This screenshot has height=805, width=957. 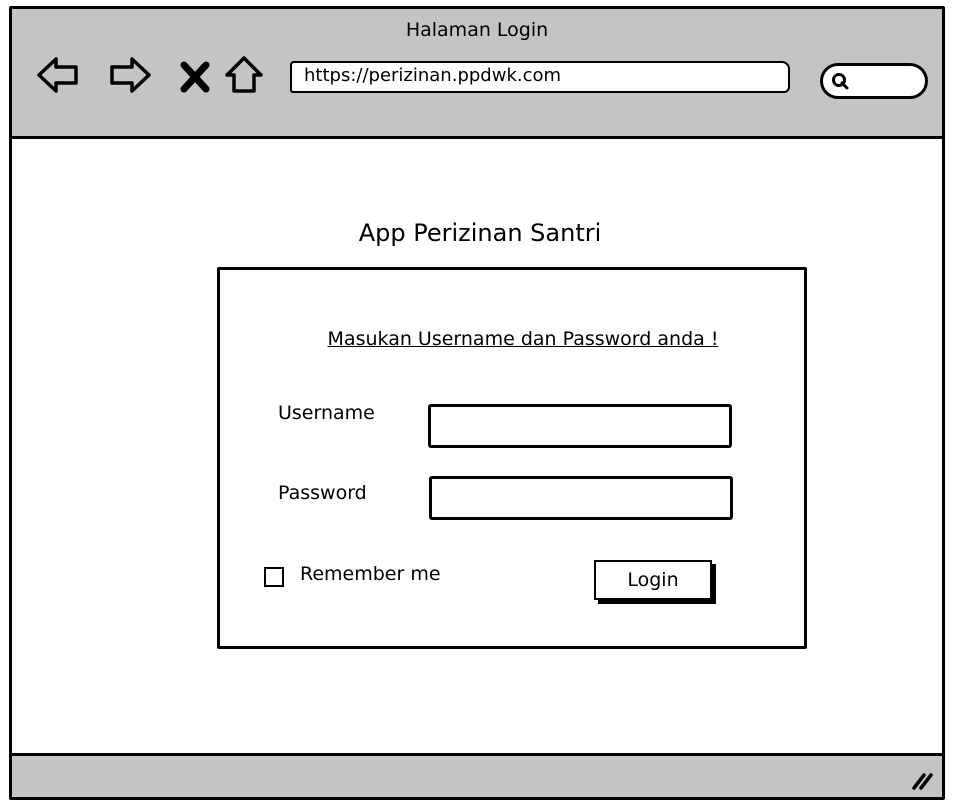 What do you see at coordinates (653, 580) in the screenshot?
I see `login-button: Login` at bounding box center [653, 580].